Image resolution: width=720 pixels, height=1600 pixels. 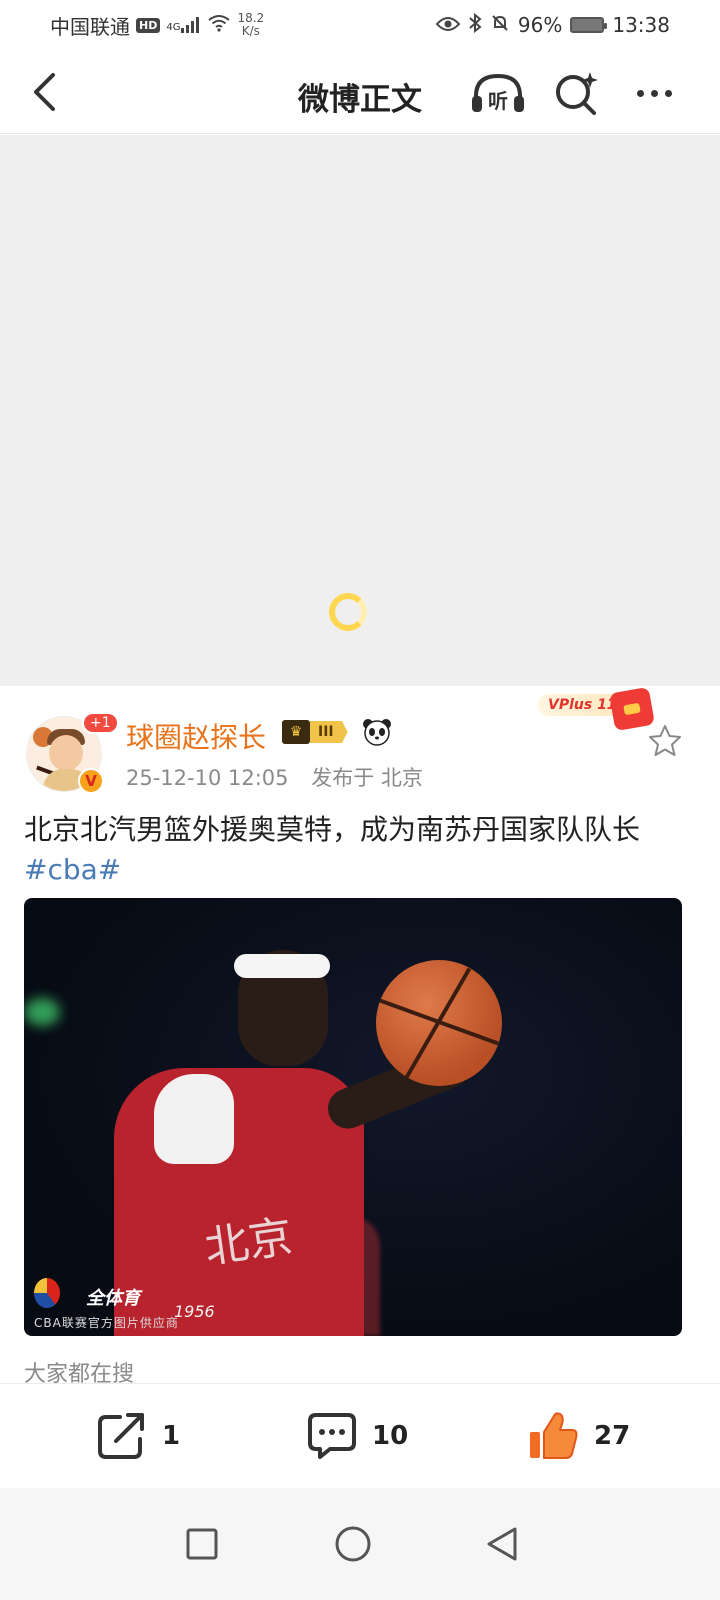 What do you see at coordinates (641, 25) in the screenshot?
I see `clock: 13:38` at bounding box center [641, 25].